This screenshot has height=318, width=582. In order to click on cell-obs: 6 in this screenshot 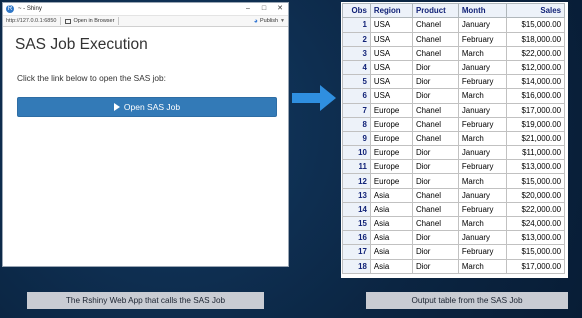, I will do `click(356, 96)`.